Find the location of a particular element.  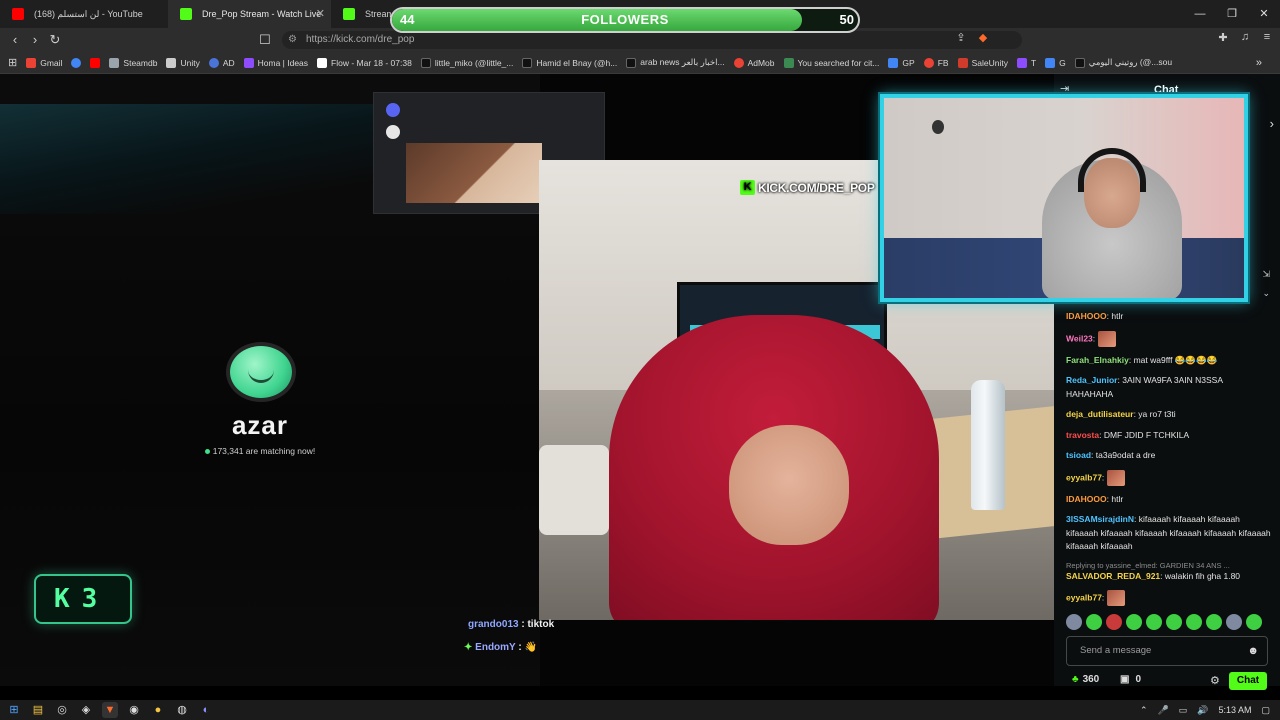

back-icon: ‹ is located at coordinates (15, 40).